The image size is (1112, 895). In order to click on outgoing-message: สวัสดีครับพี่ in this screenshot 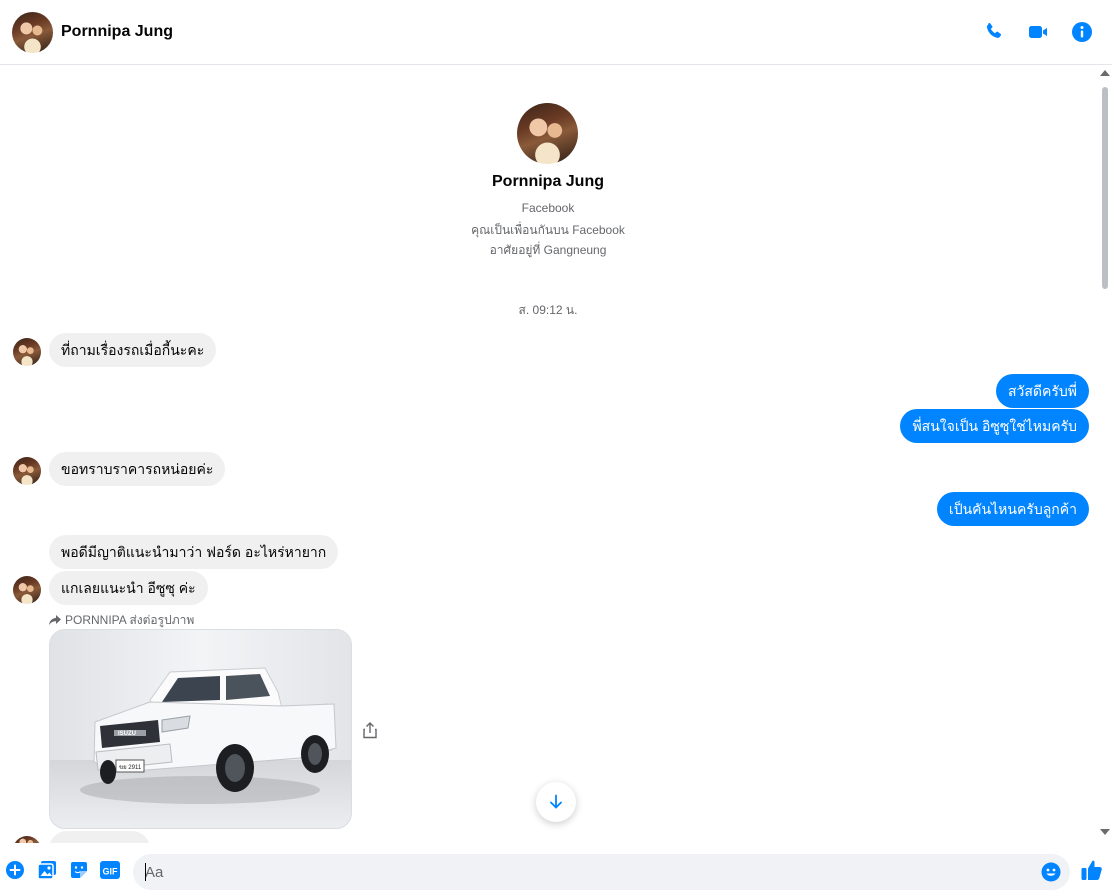, I will do `click(1042, 391)`.